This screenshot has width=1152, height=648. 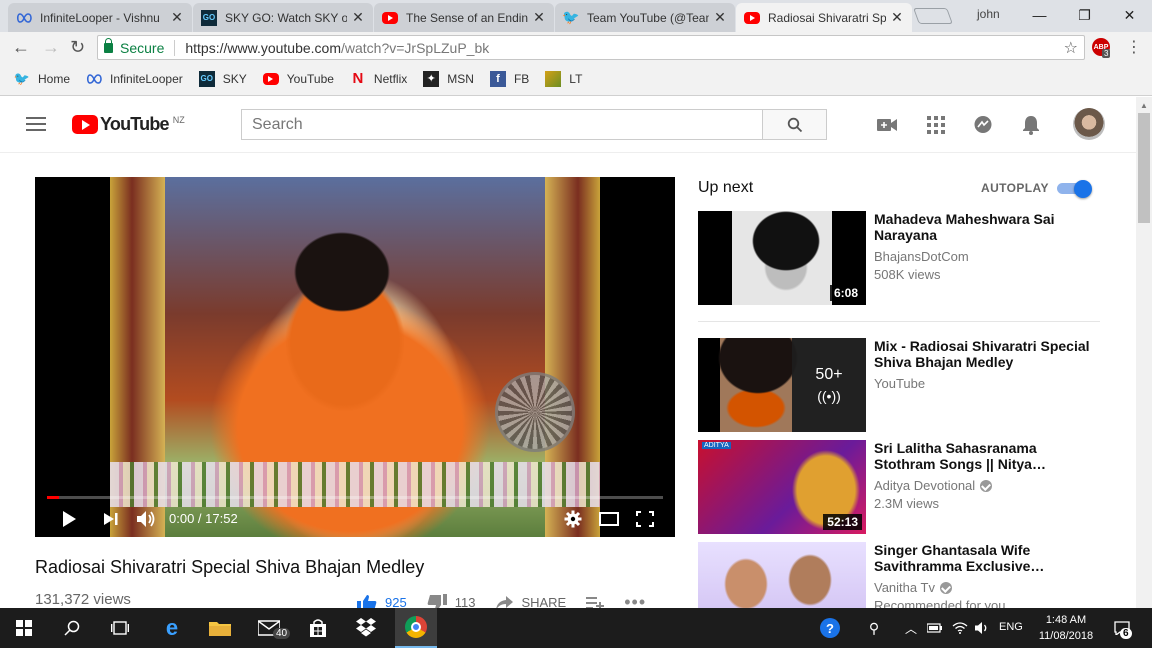 I want to click on settings-button, so click(x=573, y=519).